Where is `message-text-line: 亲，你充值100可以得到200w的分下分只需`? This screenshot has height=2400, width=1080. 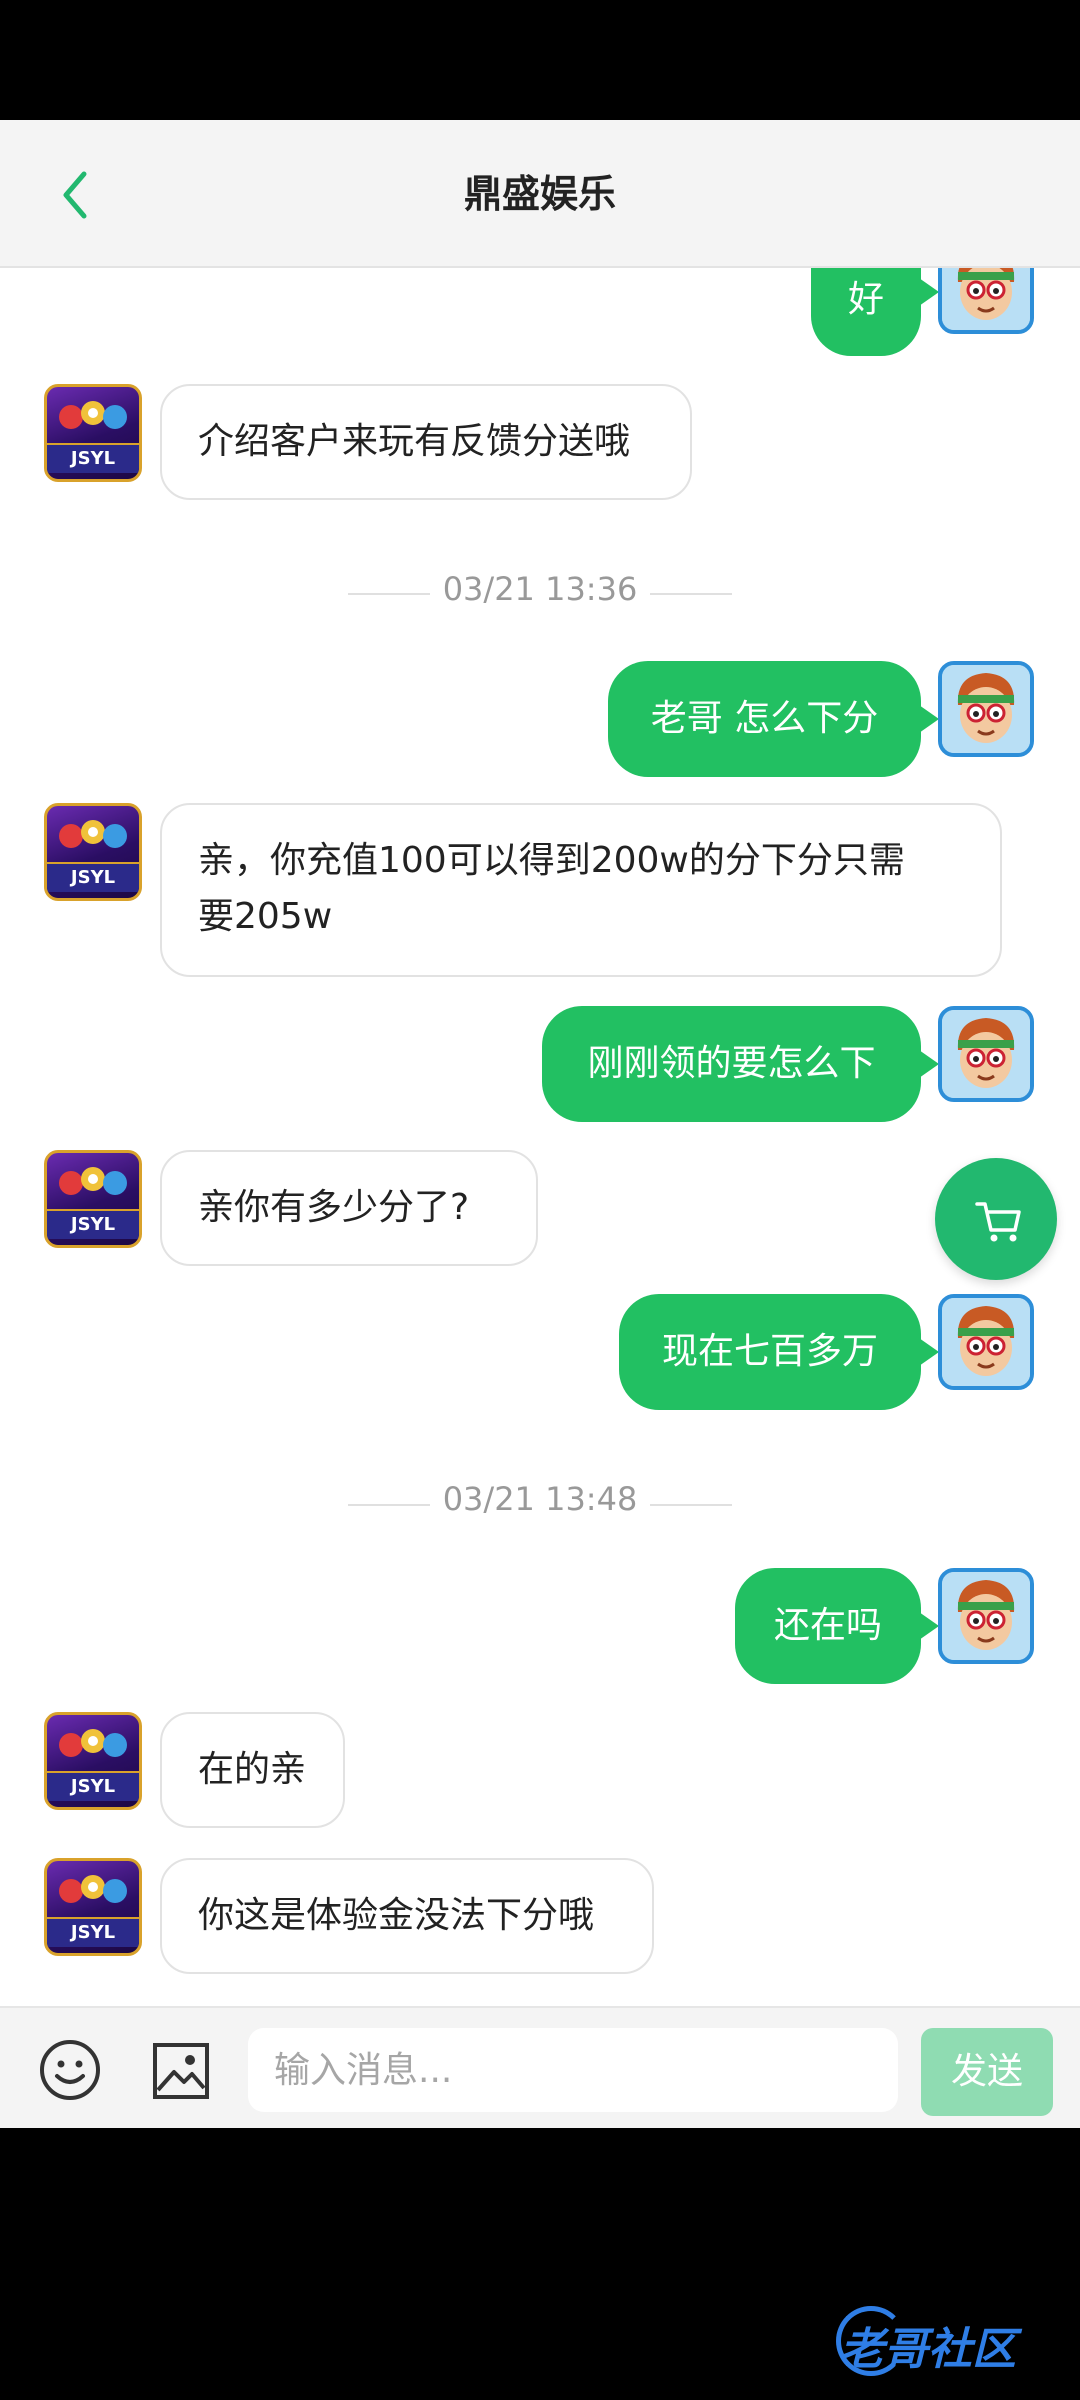 message-text-line: 亲，你充值100可以得到200w的分下分只需 is located at coordinates (551, 860).